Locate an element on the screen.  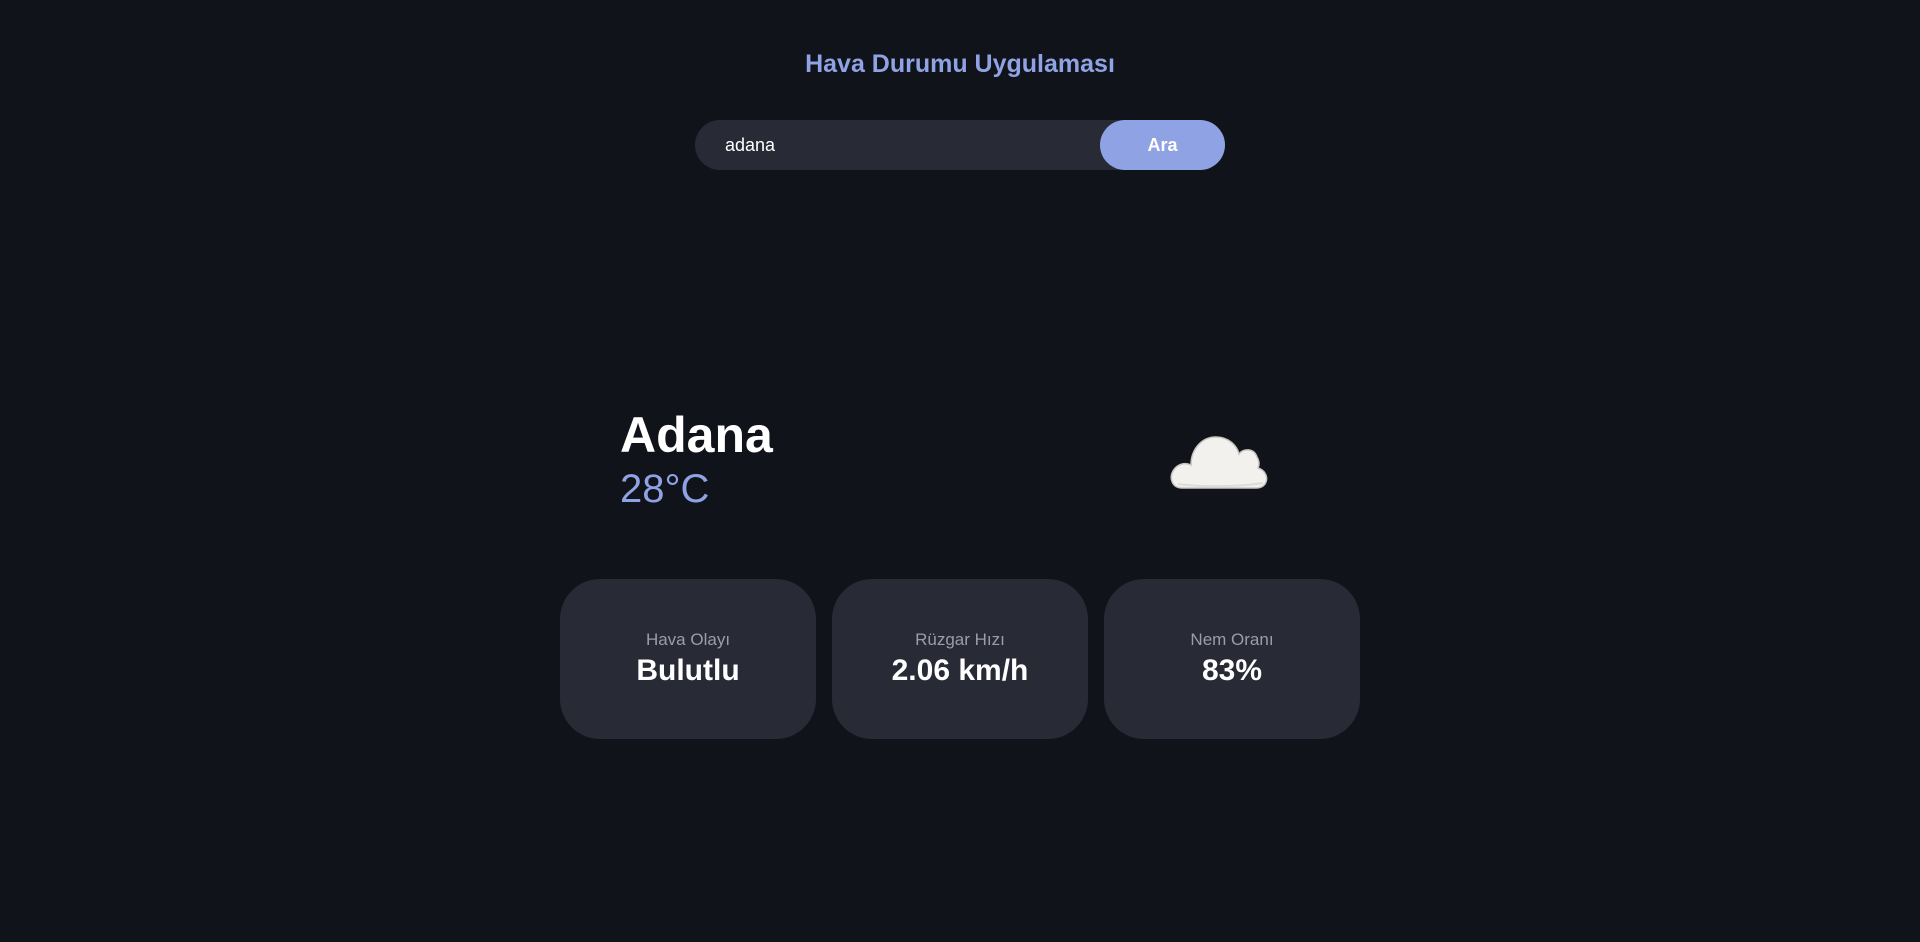
card-value: 83% is located at coordinates (1232, 670).